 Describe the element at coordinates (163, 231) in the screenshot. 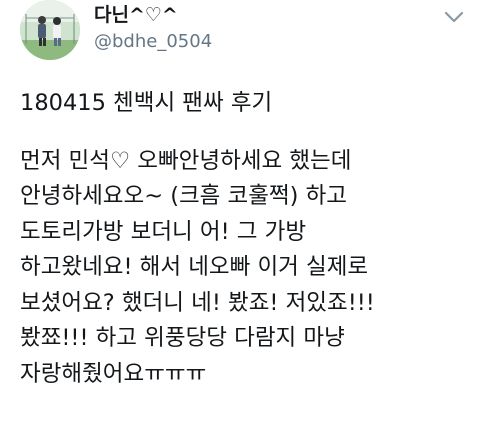

I see `tweet-line: 도토리가방 보더니 어! 그 가방` at that location.